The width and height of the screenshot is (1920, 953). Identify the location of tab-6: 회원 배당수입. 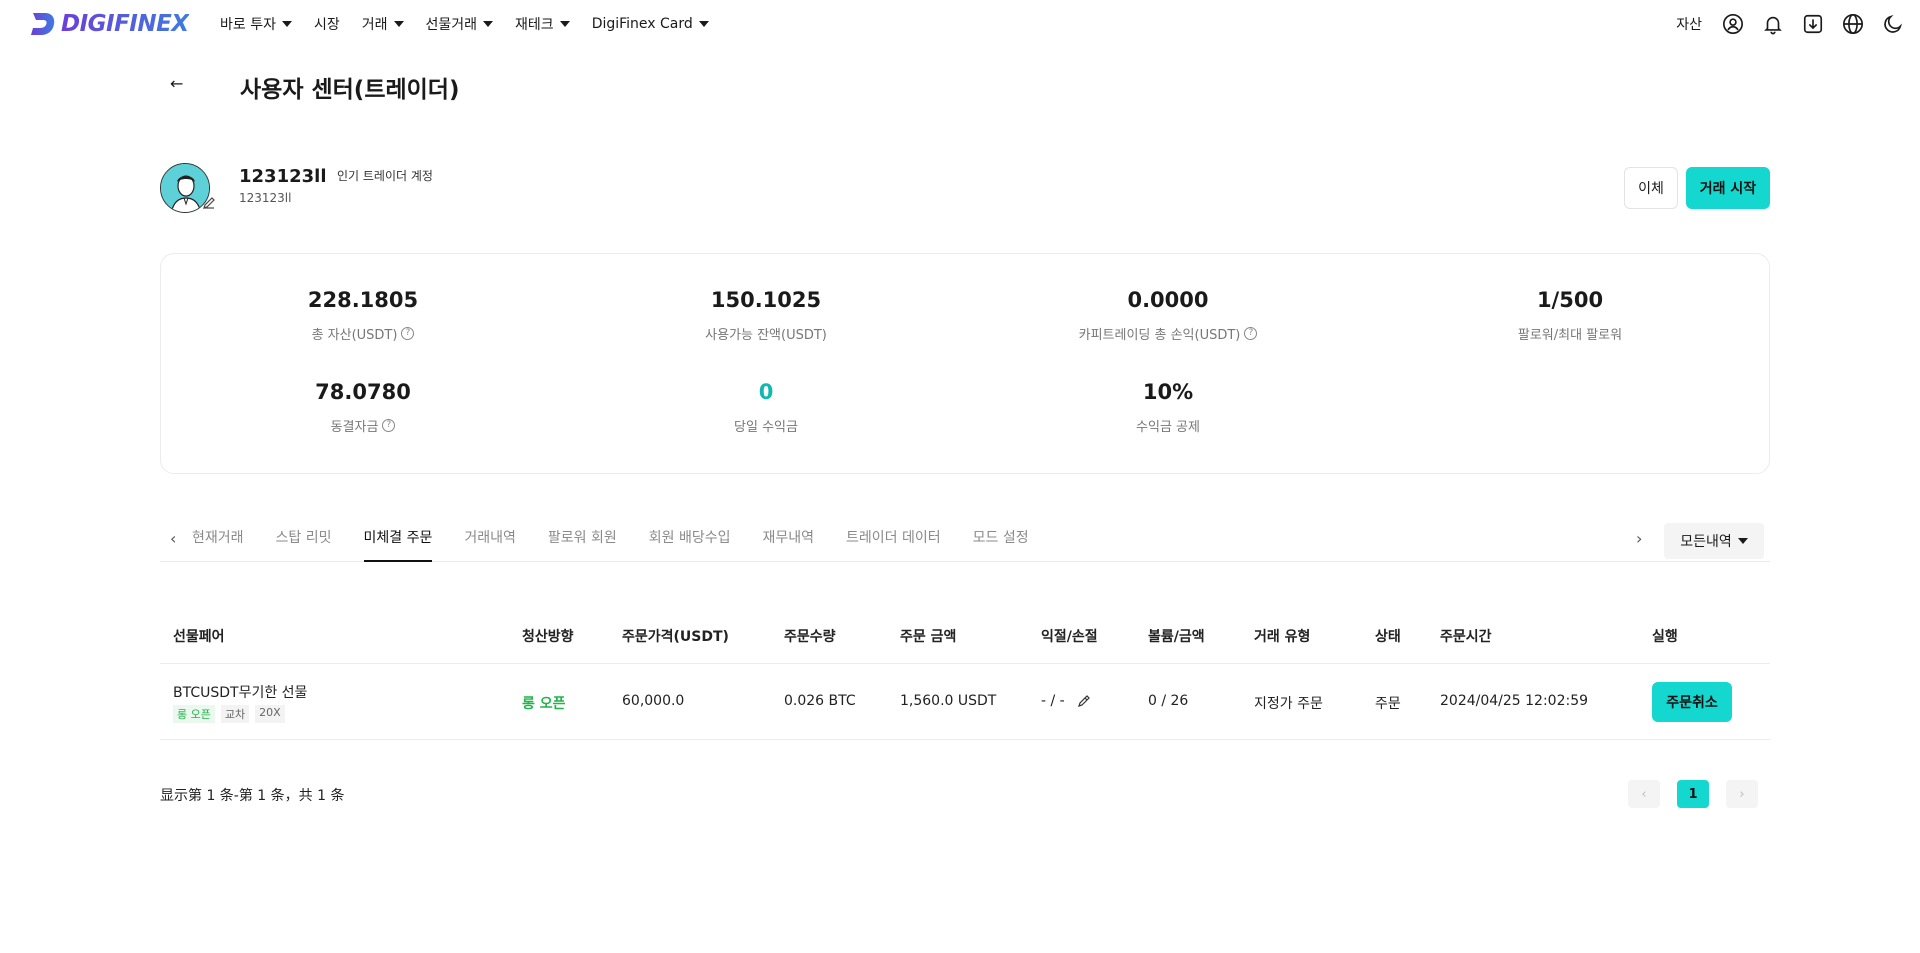
(690, 541).